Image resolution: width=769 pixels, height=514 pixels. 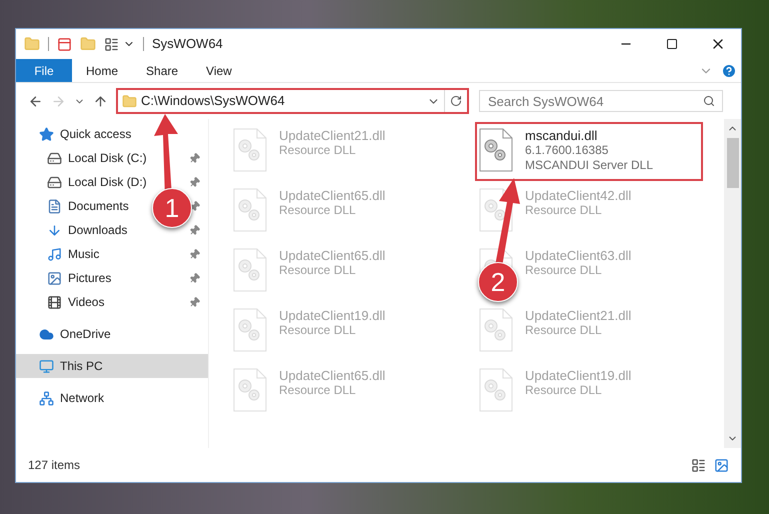 What do you see at coordinates (46, 366) in the screenshot?
I see `monitor-icon` at bounding box center [46, 366].